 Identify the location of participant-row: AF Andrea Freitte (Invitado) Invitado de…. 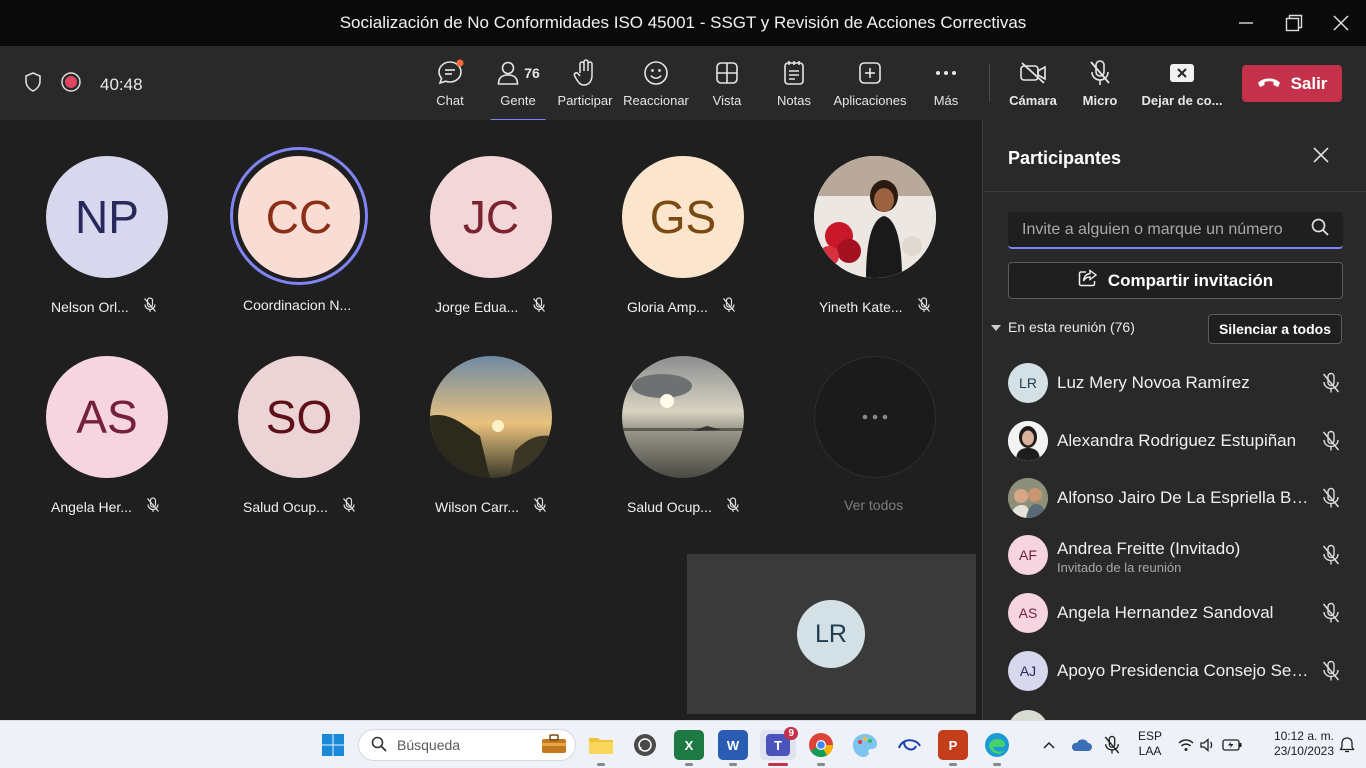
(1174, 555).